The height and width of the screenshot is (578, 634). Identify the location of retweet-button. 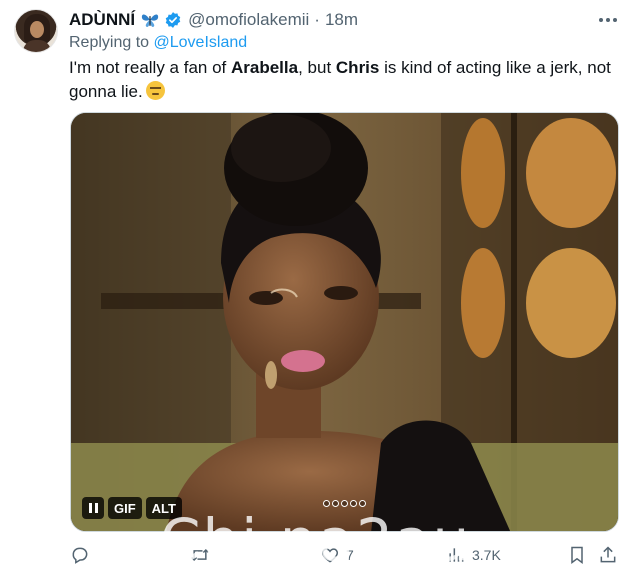
(200, 555).